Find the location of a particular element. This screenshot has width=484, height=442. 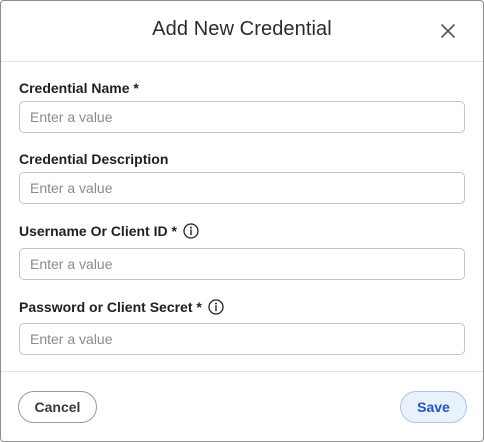

password-input is located at coordinates (242, 339).